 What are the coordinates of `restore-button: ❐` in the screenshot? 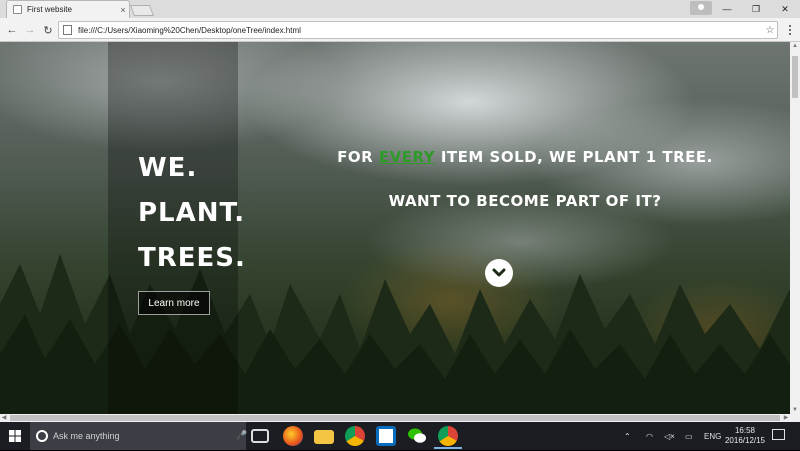 It's located at (756, 9).